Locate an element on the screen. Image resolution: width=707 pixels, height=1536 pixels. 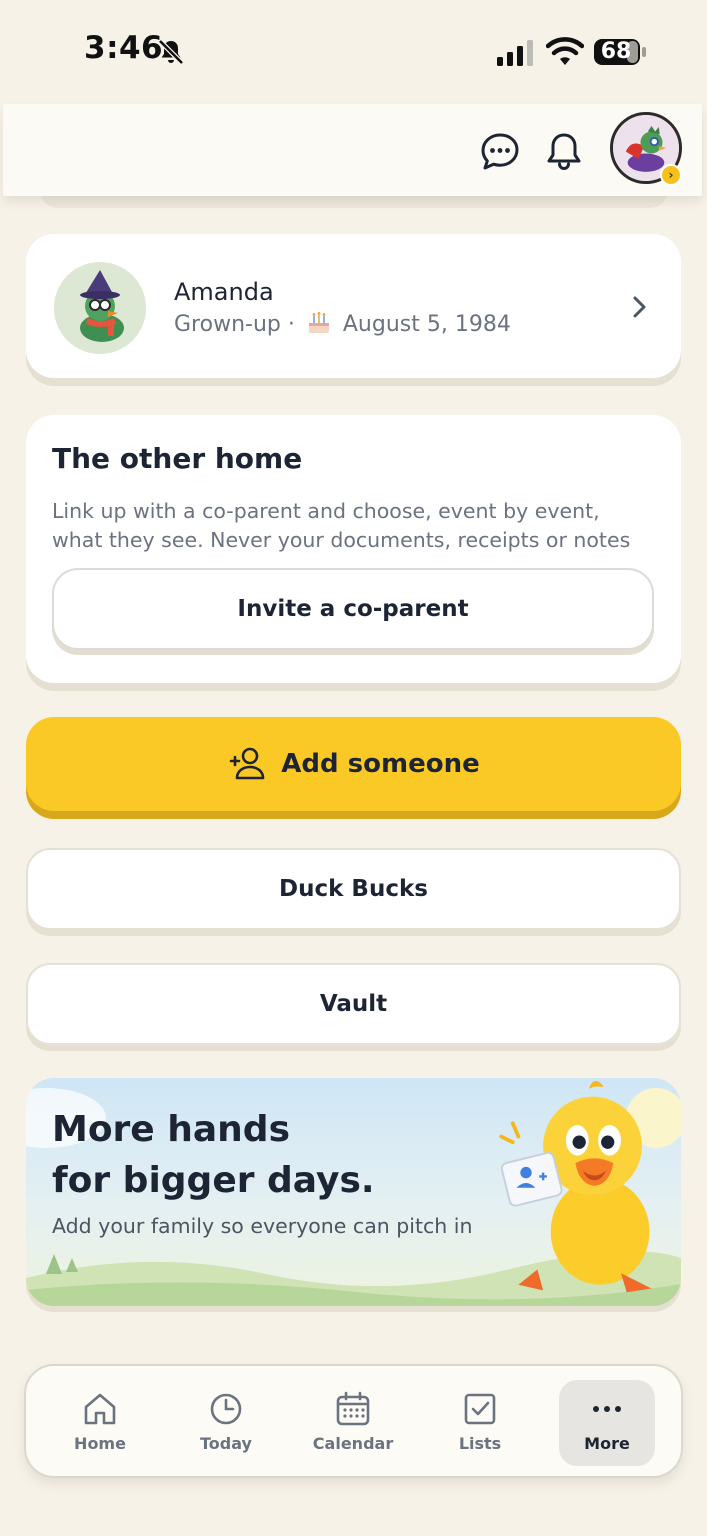
tab-lists: Lists is located at coordinates (480, 1423).